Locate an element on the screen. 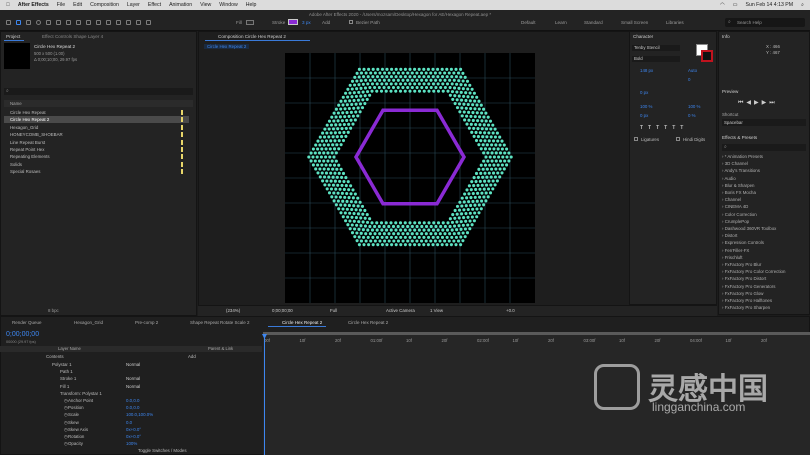 This screenshot has height=455, width=810. toggle-switches-modes: Toggle Switches / Modes is located at coordinates (162, 450).